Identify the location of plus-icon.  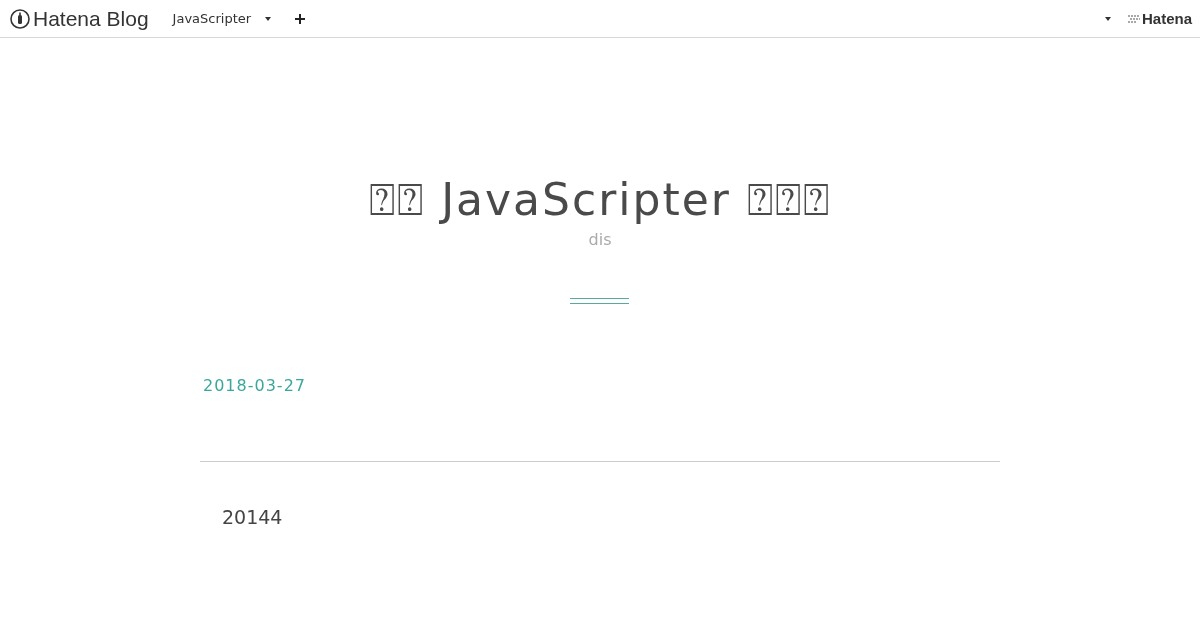
(300, 18).